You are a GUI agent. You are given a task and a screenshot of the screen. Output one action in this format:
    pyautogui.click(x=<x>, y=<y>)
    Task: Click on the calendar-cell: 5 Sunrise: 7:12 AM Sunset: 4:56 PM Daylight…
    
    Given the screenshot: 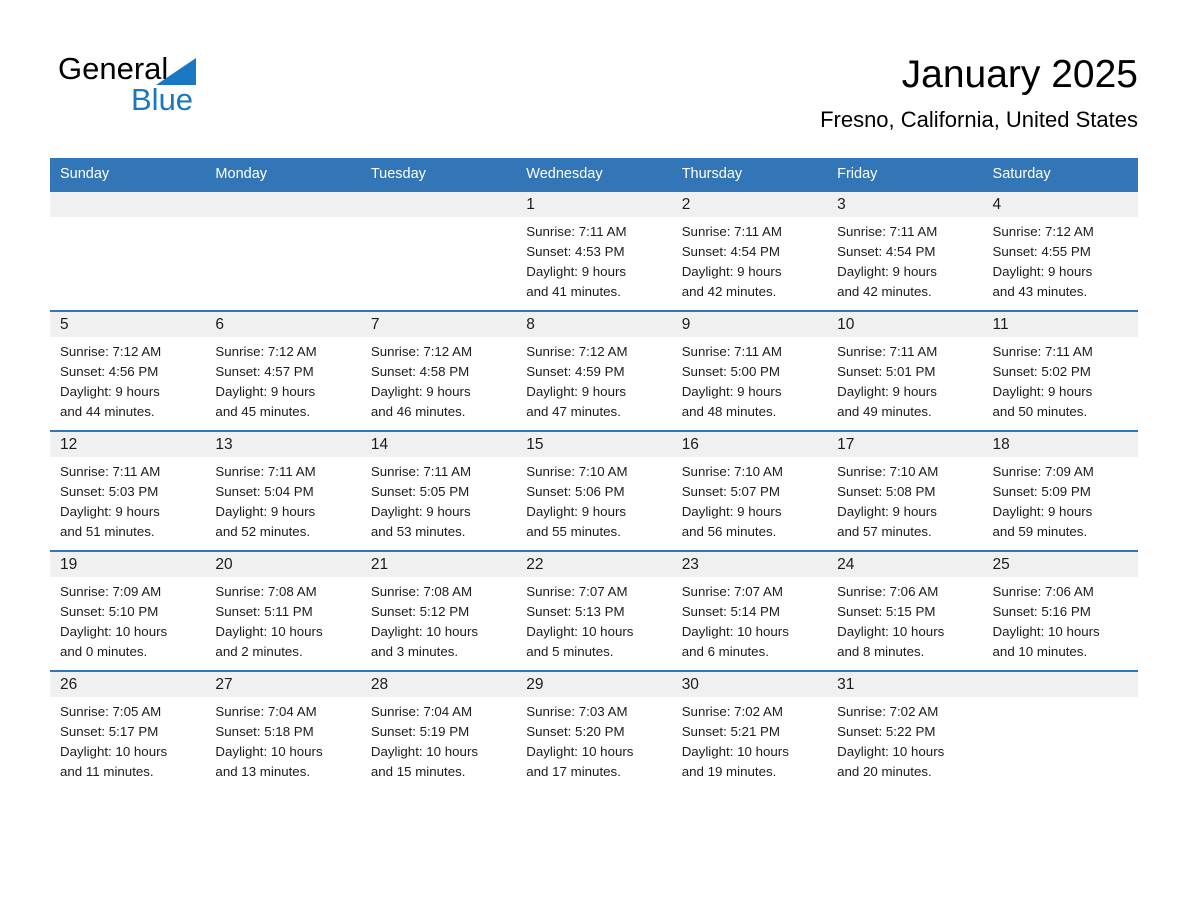 What is the action you would take?
    pyautogui.click(x=128, y=370)
    